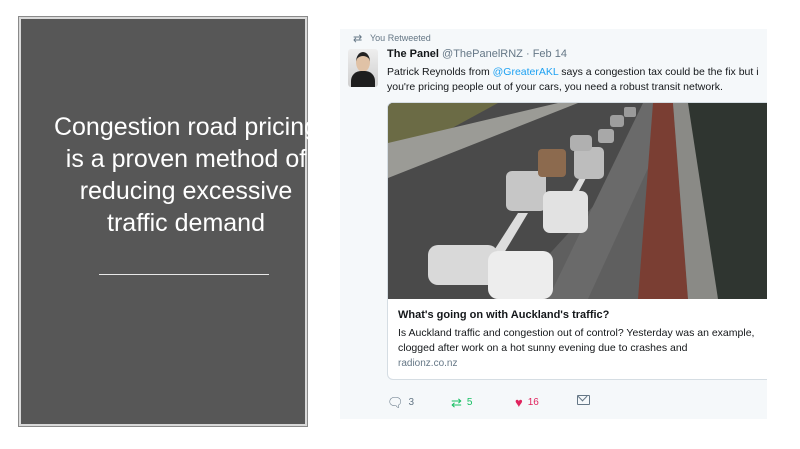 The width and height of the screenshot is (800, 449). I want to click on tweet-date: Feb 14, so click(550, 54).